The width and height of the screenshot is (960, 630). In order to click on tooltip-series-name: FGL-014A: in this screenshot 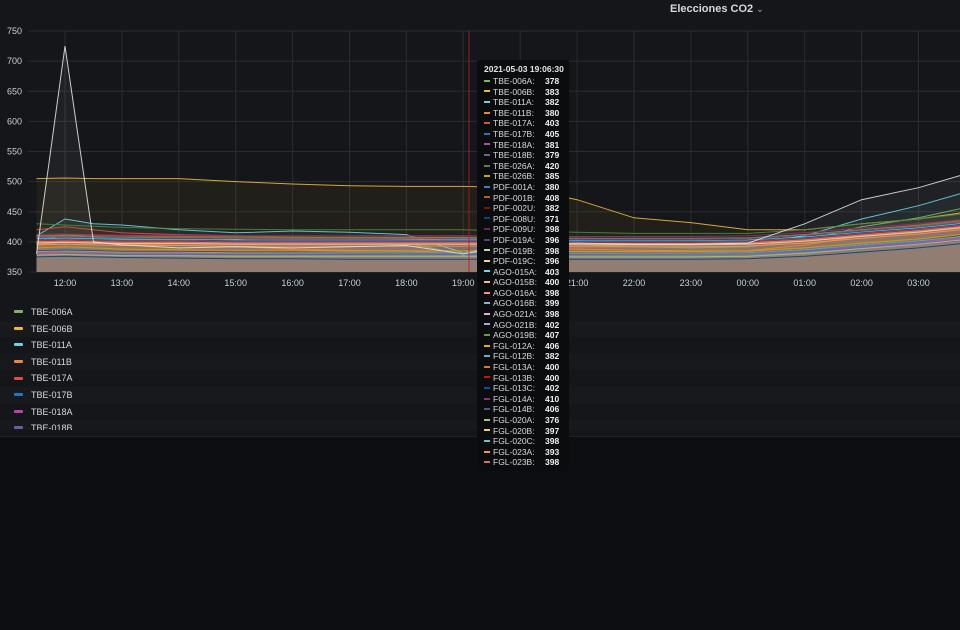, I will do `click(514, 398)`.